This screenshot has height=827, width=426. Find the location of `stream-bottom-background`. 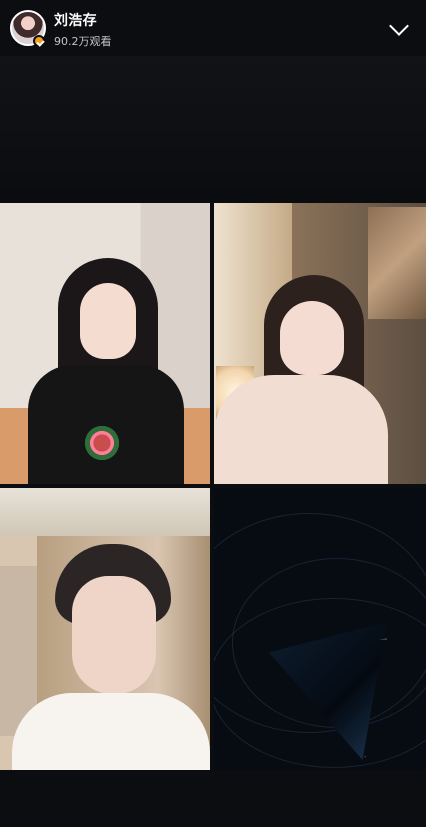

stream-bottom-background is located at coordinates (213, 798).